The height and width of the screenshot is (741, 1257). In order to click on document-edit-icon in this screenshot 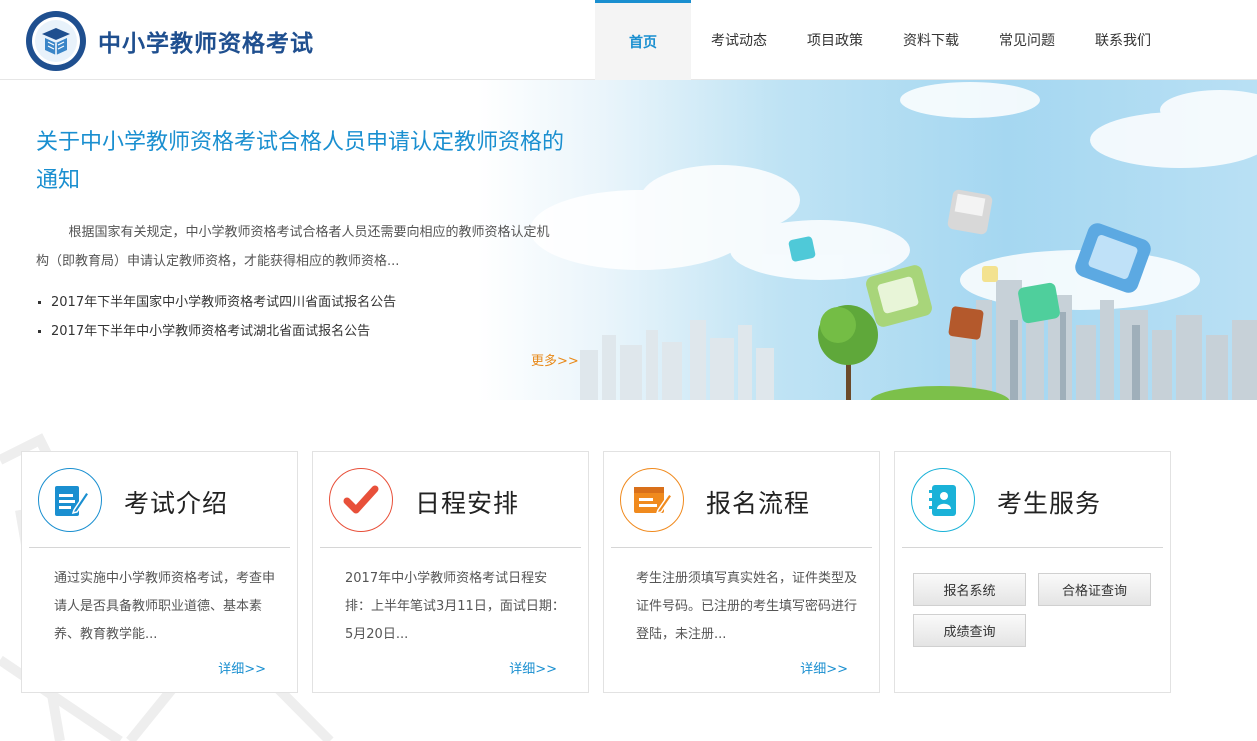, I will do `click(72, 501)`.